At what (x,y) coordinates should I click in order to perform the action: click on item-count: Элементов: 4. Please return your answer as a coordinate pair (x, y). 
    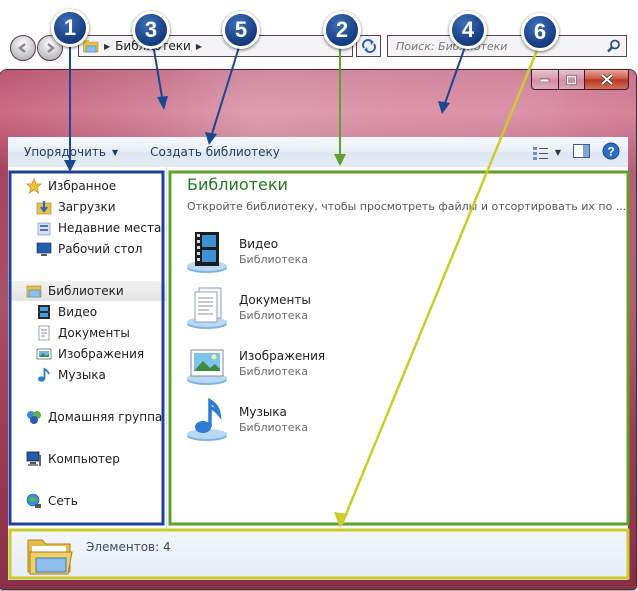
    Looking at the image, I should click on (128, 547).